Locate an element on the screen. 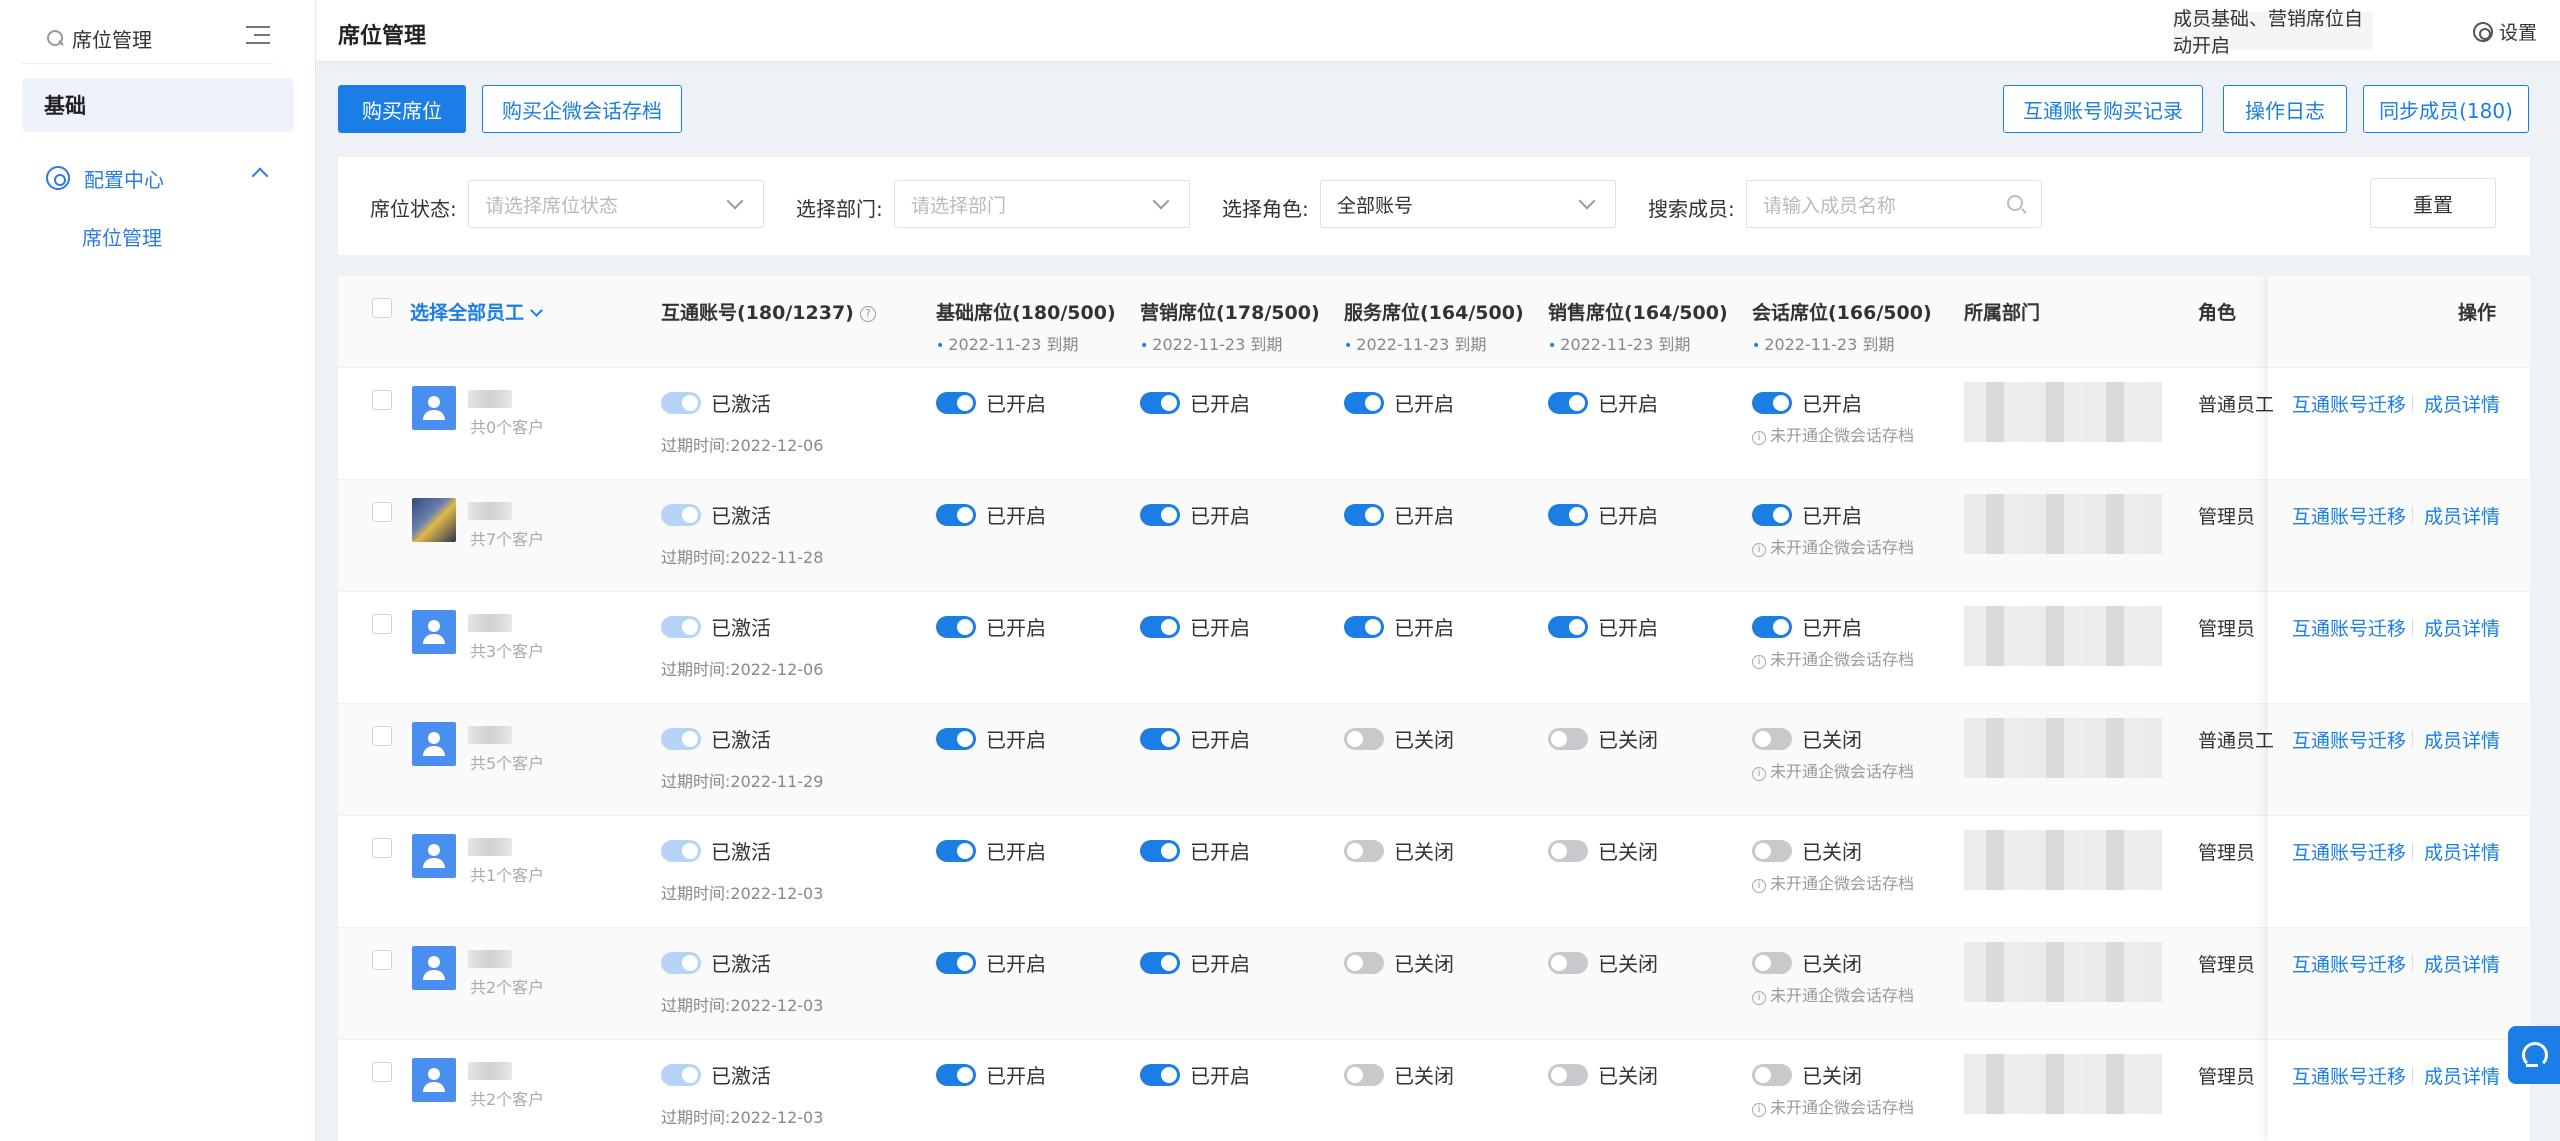  help-icon: ? is located at coordinates (867, 314).